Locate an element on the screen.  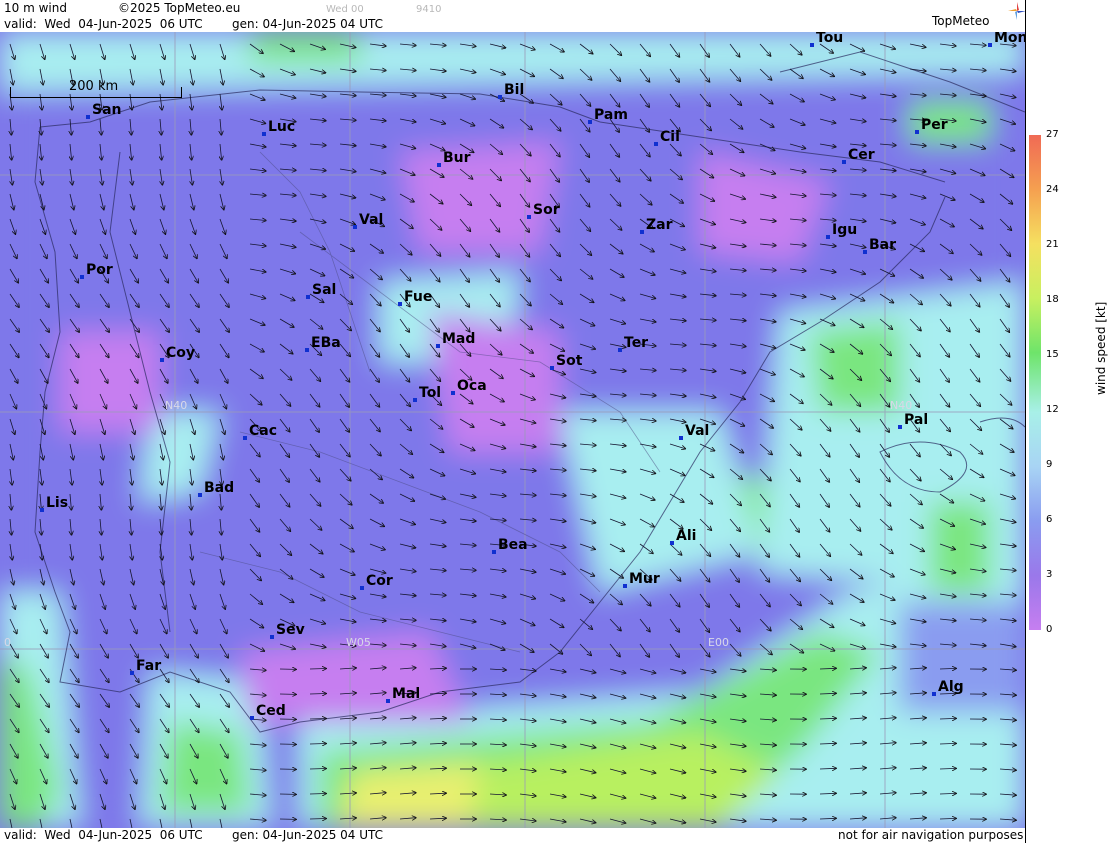
city-name: San is located at coordinates (107, 110).